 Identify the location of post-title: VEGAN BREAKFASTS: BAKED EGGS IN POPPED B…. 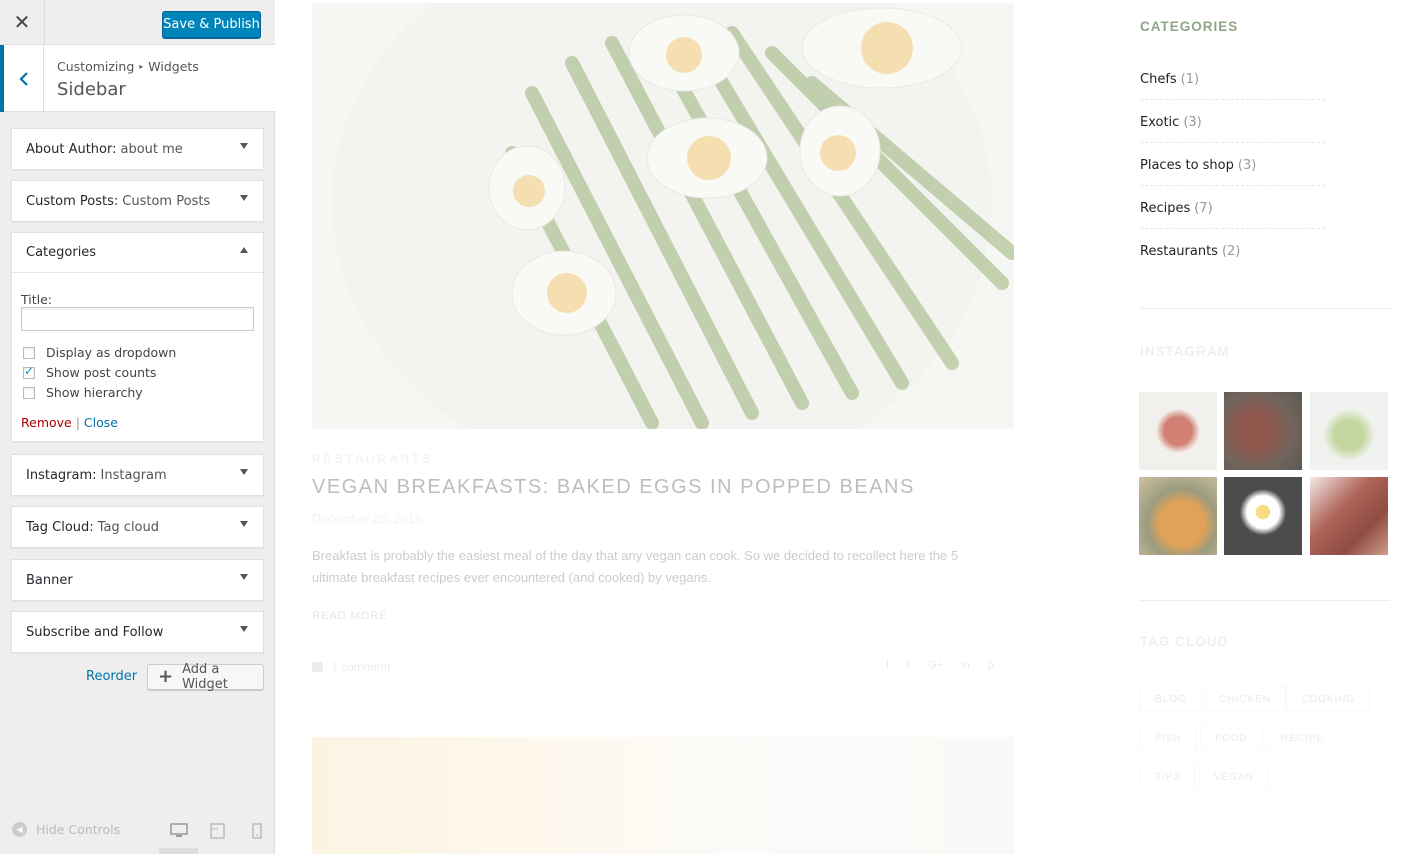
(613, 487).